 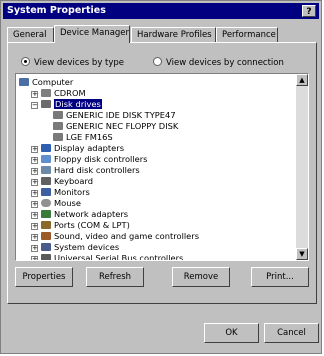 I want to click on network-adapter-icon, so click(x=46, y=214).